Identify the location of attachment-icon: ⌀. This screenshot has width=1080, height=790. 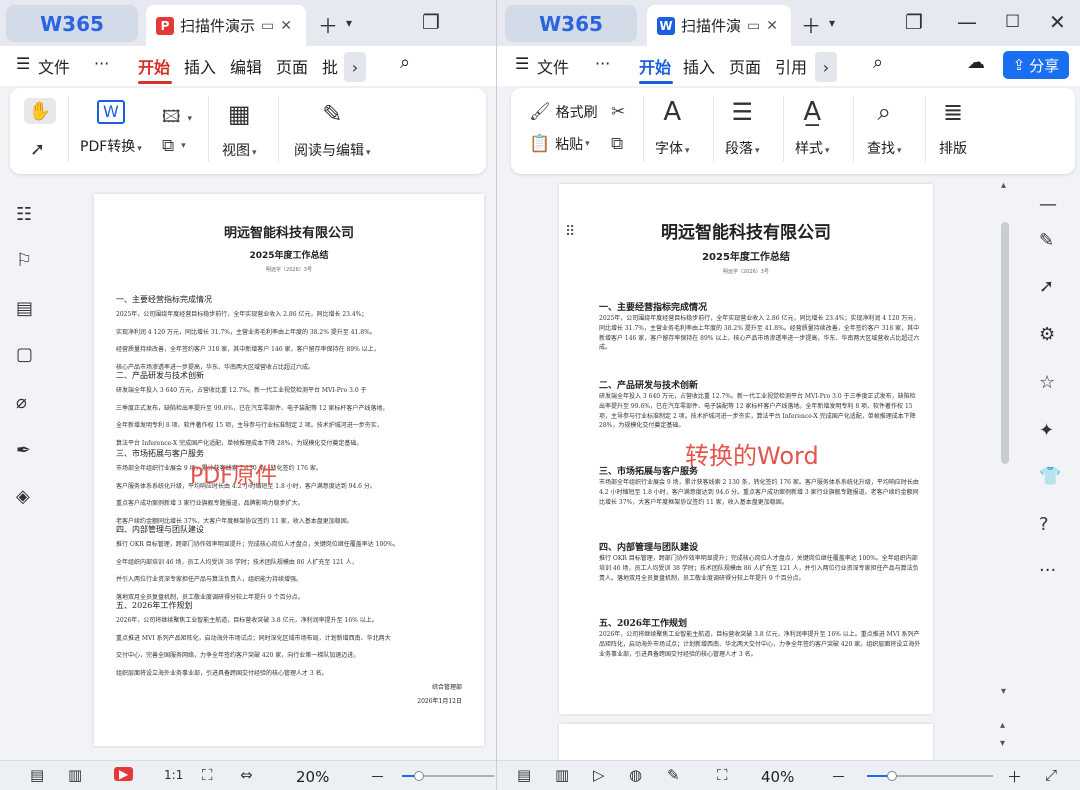
(21, 402).